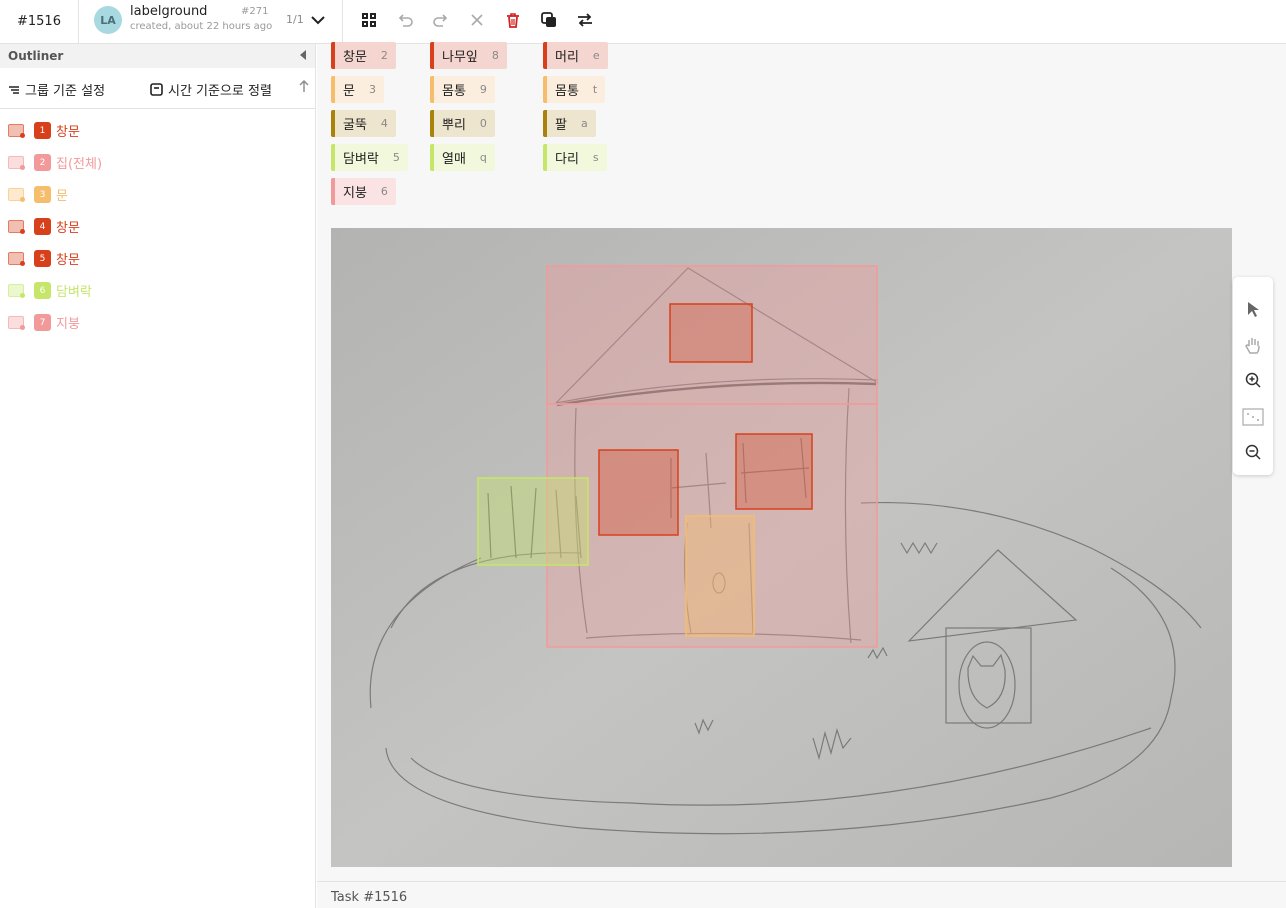  Describe the element at coordinates (36, 56) in the screenshot. I see `outliner-title: Outliner` at that location.